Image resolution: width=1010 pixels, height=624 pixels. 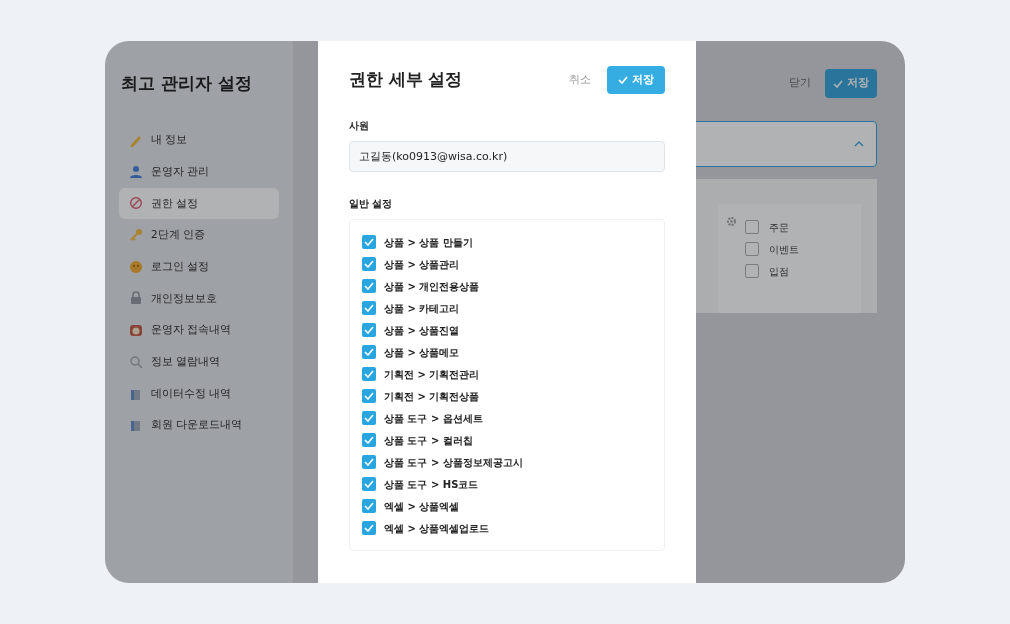 What do you see at coordinates (800, 83) in the screenshot?
I see `close-button: 닫기` at bounding box center [800, 83].